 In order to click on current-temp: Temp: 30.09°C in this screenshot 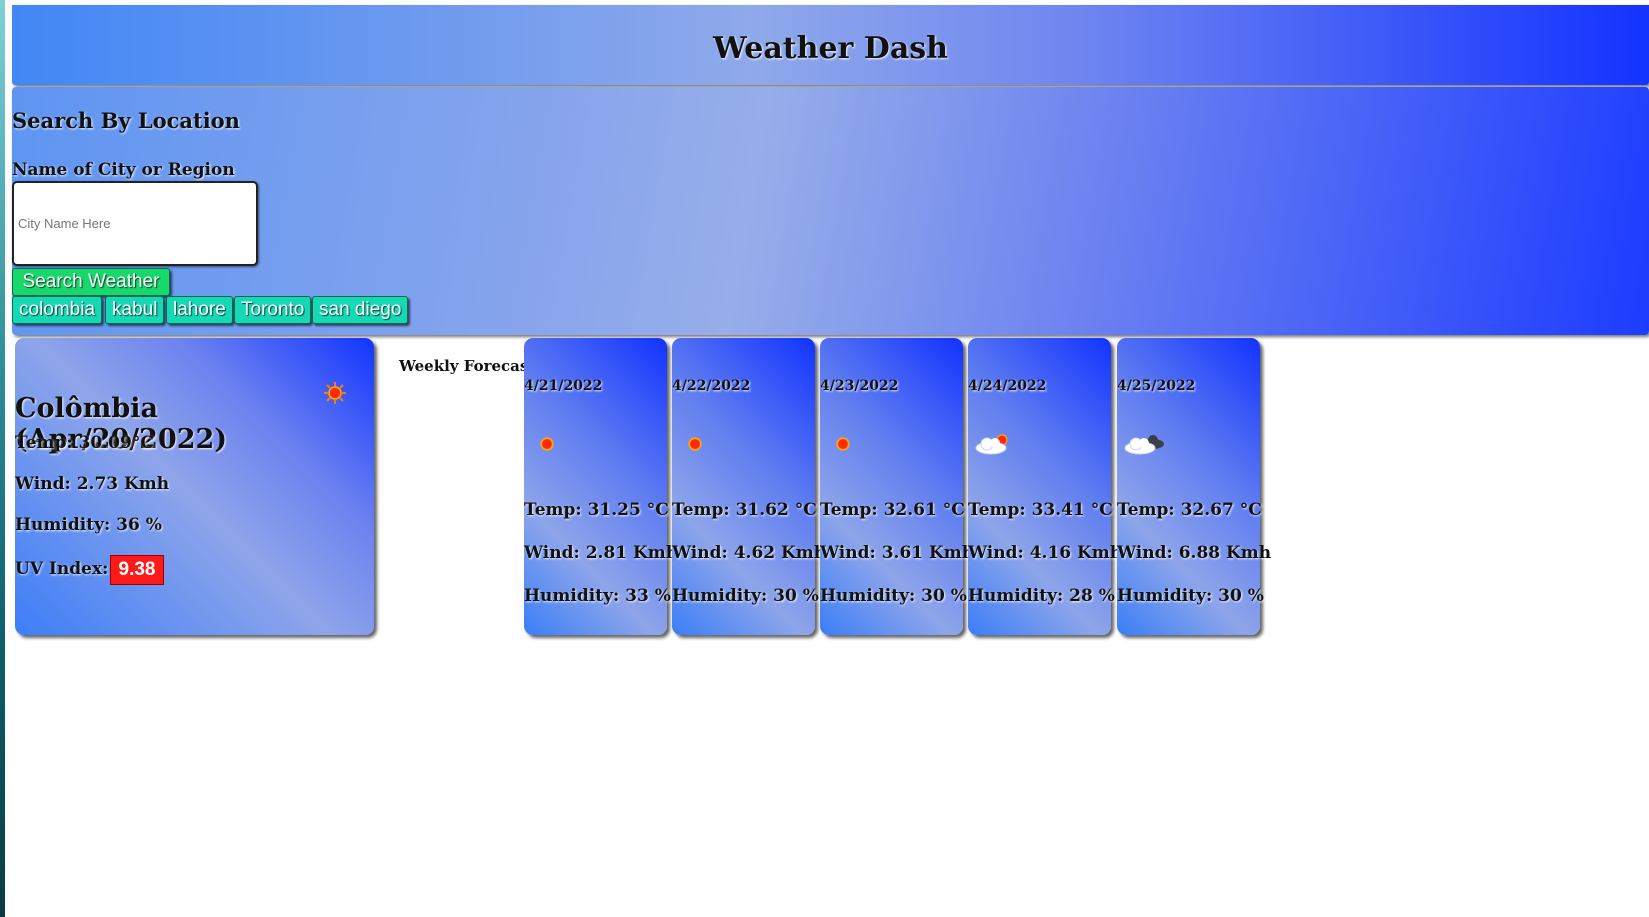, I will do `click(84, 443)`.